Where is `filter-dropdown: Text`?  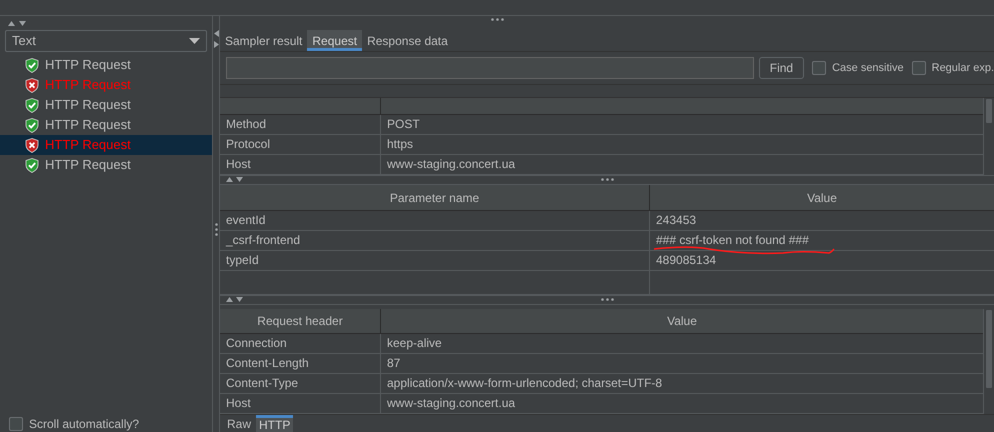
filter-dropdown: Text is located at coordinates (106, 41).